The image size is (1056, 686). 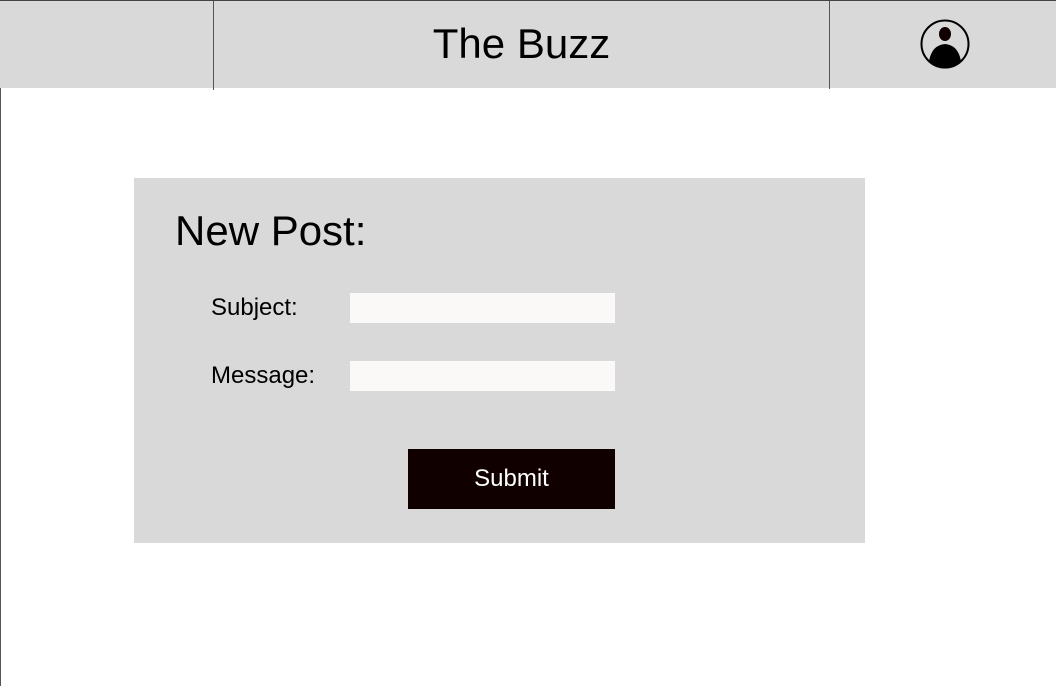 I want to click on subject-input, so click(x=482, y=308).